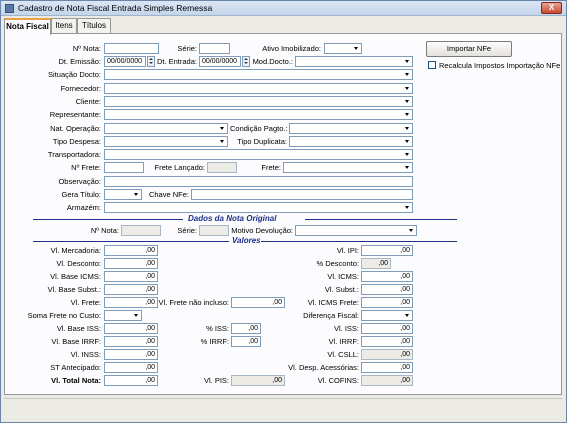  What do you see at coordinates (500, 65) in the screenshot?
I see `recalcula-label: Recalcula Impostos Importação NFe` at bounding box center [500, 65].